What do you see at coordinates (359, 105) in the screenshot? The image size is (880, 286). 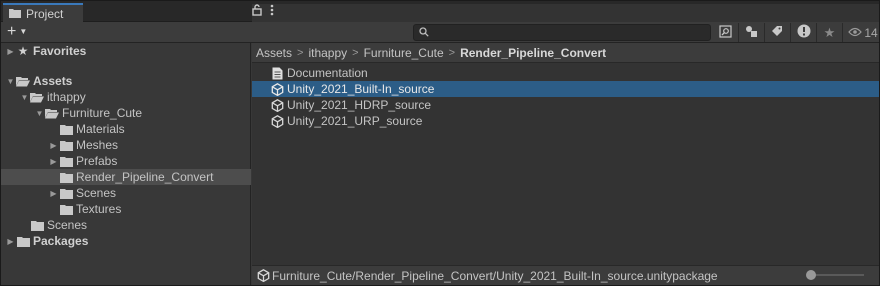 I see `asset-label: Unity_2021_HDRP_source` at bounding box center [359, 105].